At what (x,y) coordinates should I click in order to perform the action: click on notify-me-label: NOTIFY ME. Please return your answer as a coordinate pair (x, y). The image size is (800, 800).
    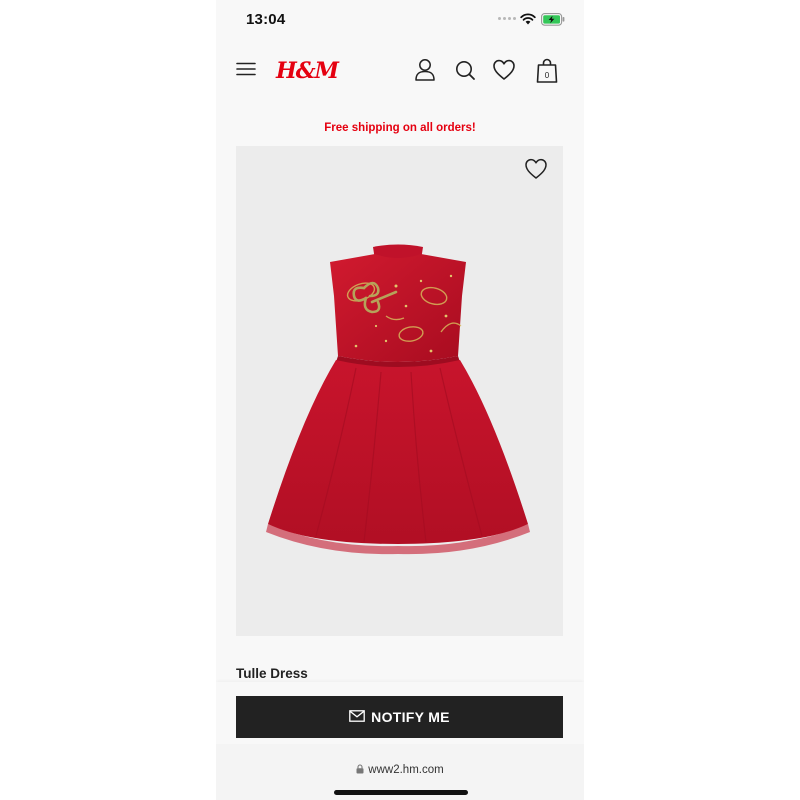
    Looking at the image, I should click on (410, 717).